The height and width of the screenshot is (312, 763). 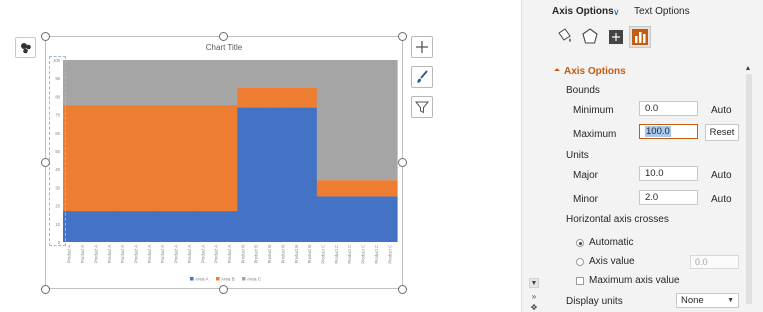 I want to click on scrollbar-thumb, so click(x=749, y=189).